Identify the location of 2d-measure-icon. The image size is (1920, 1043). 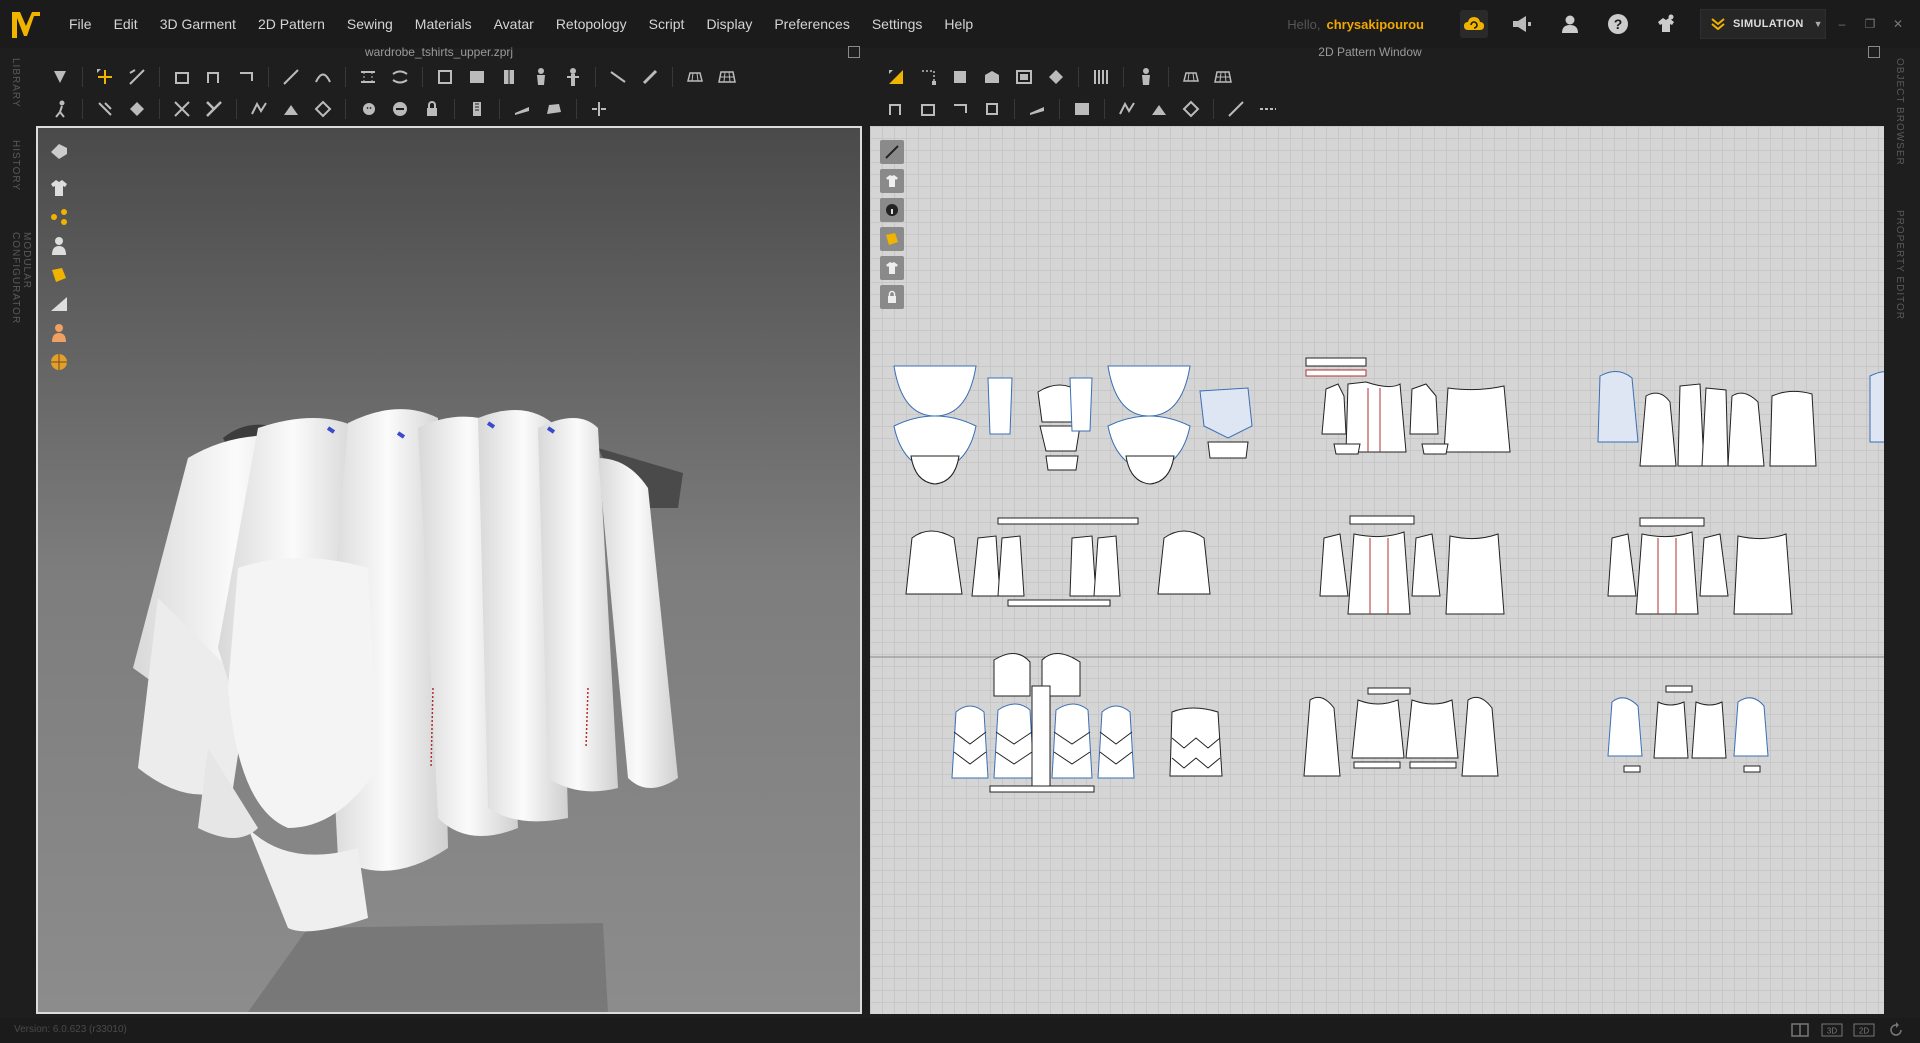
(1236, 109).